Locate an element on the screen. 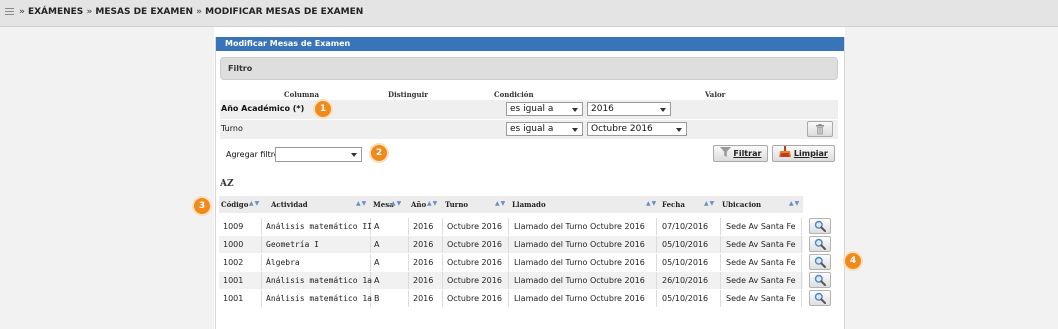 The width and height of the screenshot is (1058, 329). column-header-turno: Turno is located at coordinates (456, 204).